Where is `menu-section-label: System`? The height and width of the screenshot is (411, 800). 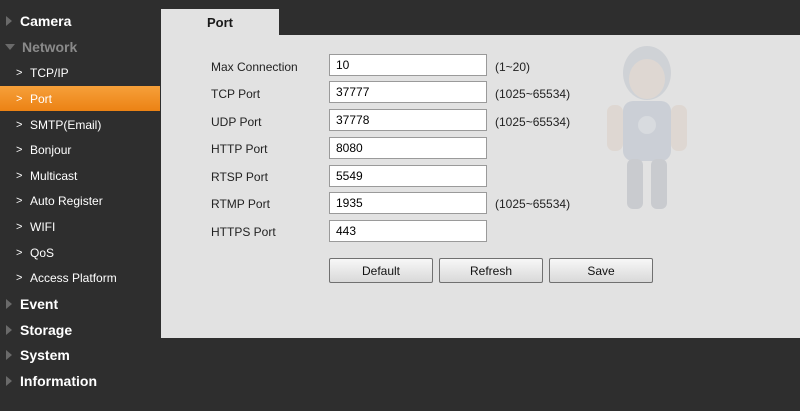
menu-section-label: System is located at coordinates (45, 355).